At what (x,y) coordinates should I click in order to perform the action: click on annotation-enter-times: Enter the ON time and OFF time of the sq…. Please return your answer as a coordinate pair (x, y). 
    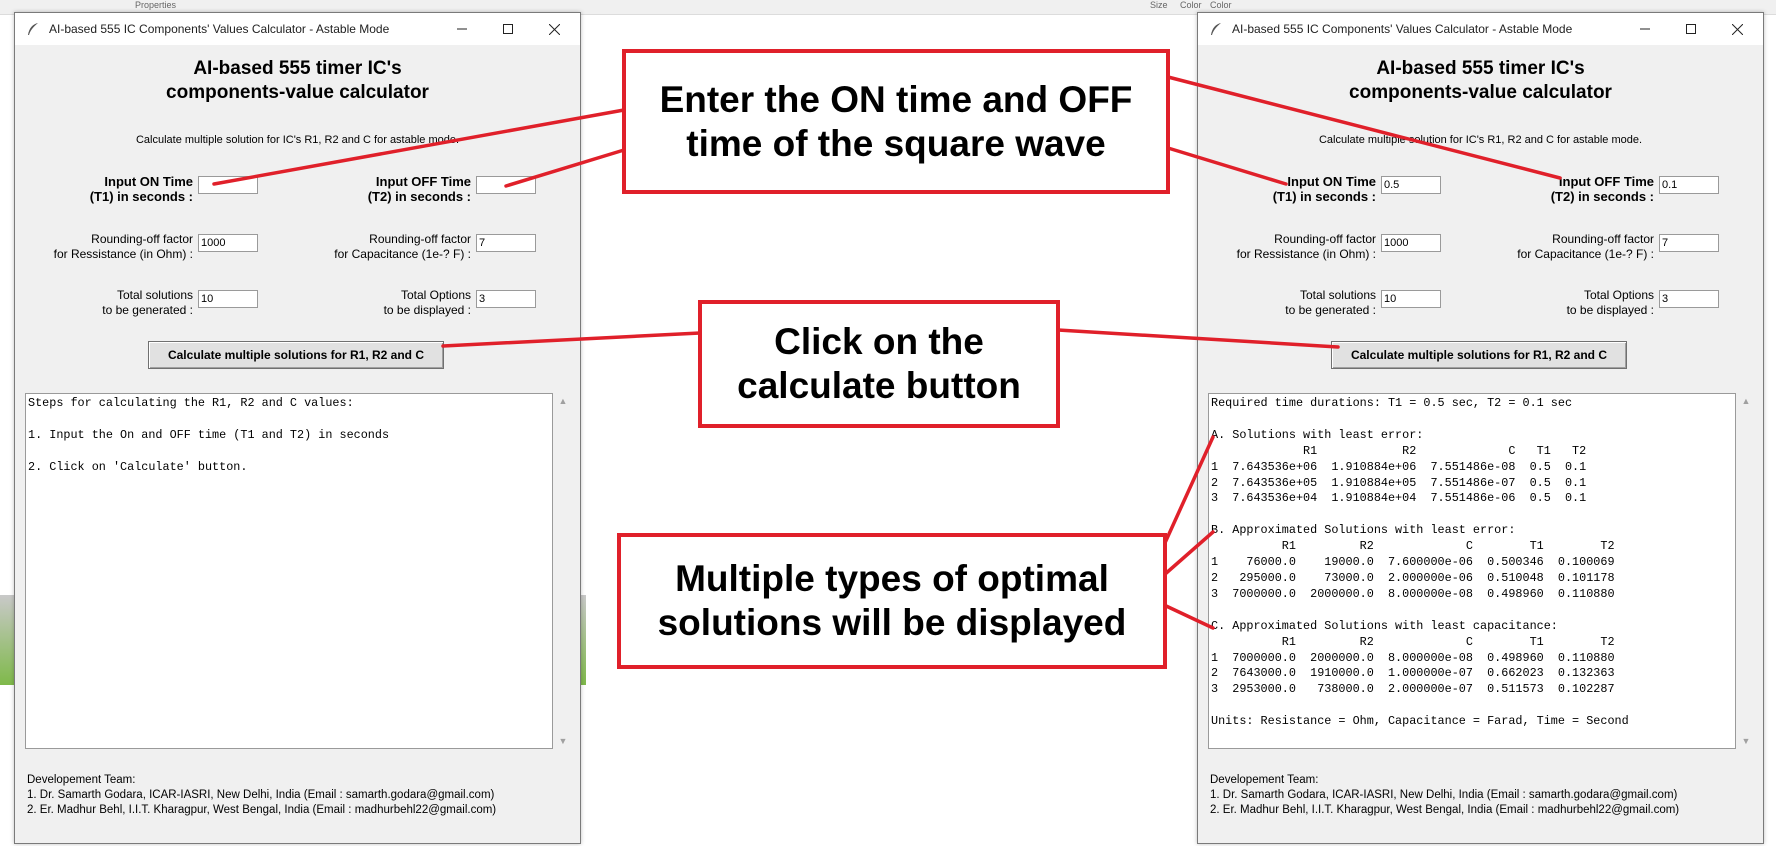
    Looking at the image, I should click on (896, 121).